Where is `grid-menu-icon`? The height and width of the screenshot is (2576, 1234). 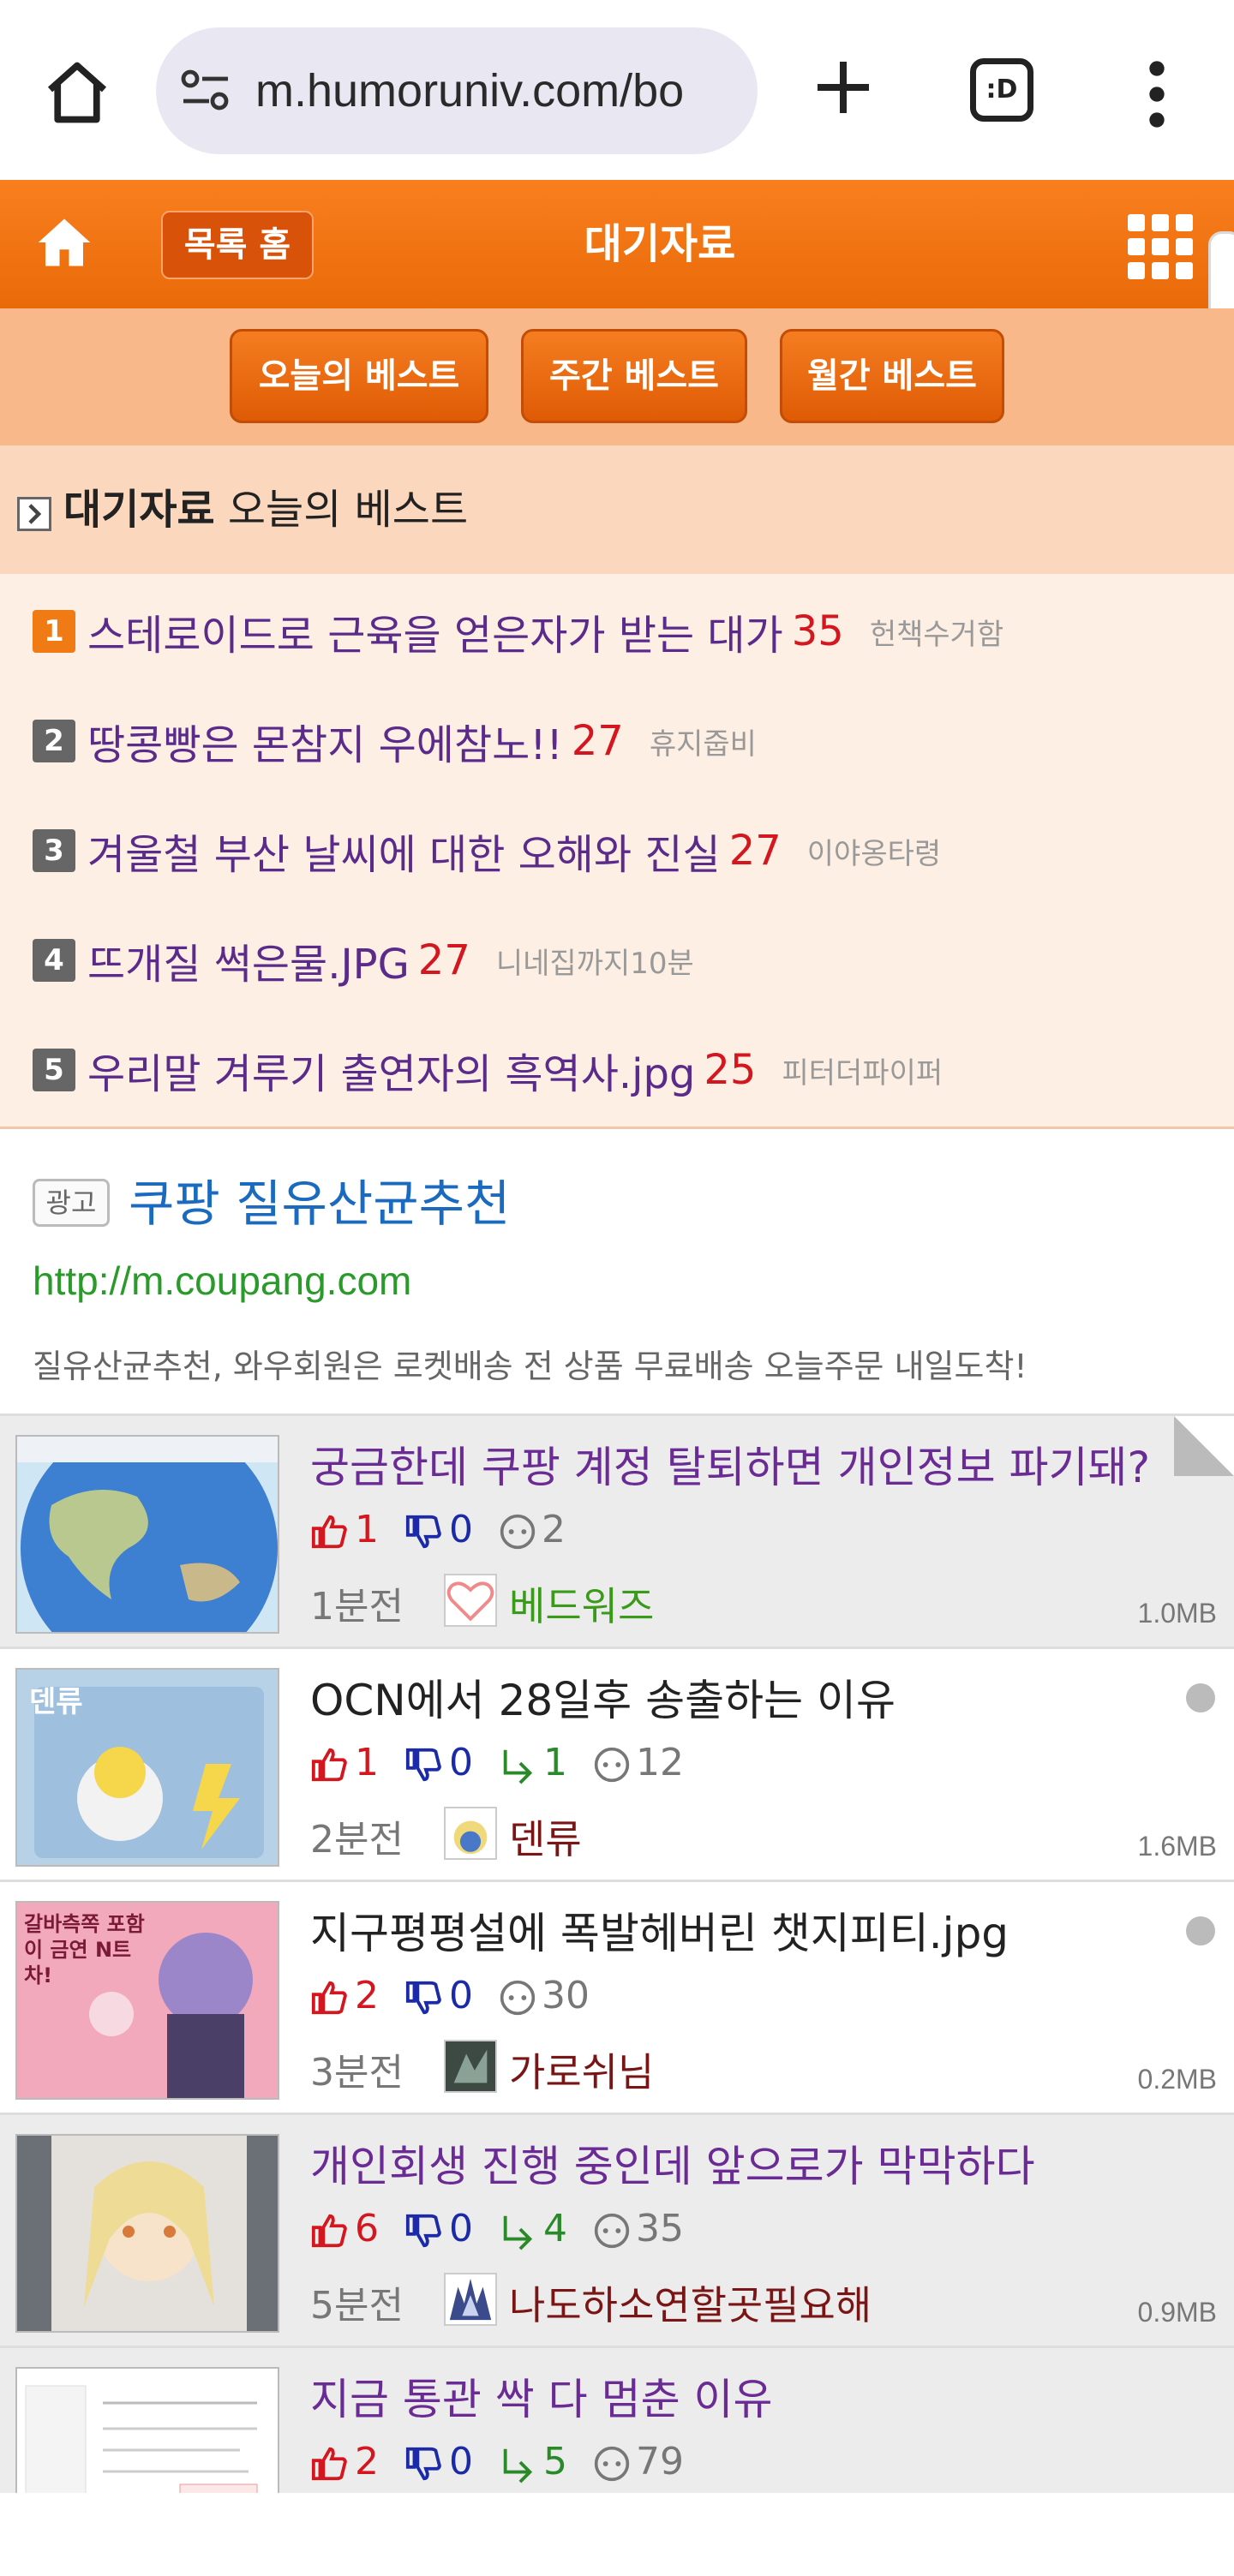 grid-menu-icon is located at coordinates (1160, 247).